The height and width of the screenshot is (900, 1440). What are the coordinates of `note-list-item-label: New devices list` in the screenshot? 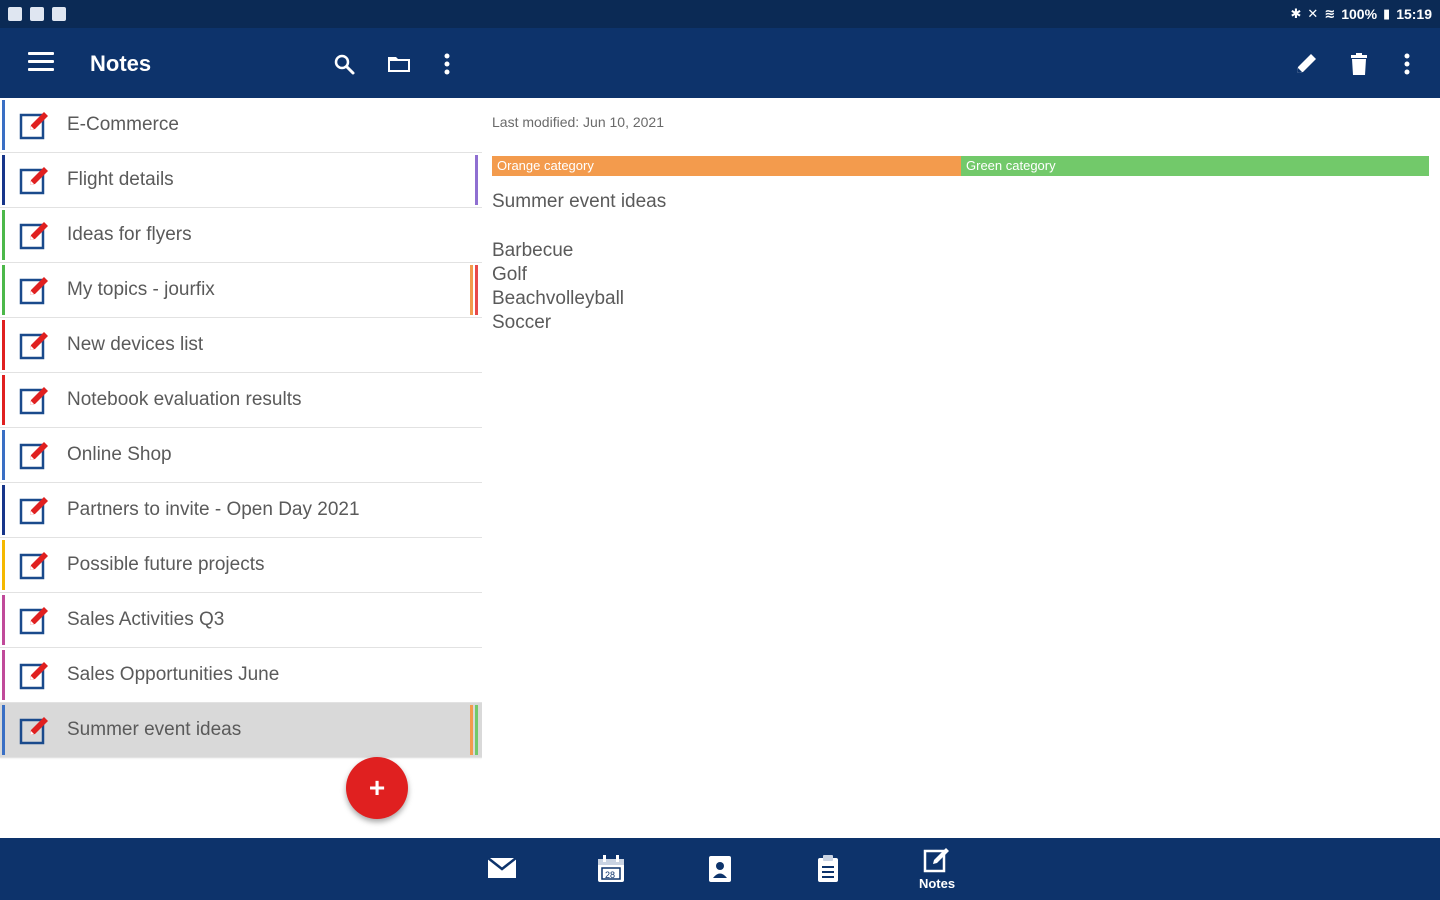 It's located at (135, 344).